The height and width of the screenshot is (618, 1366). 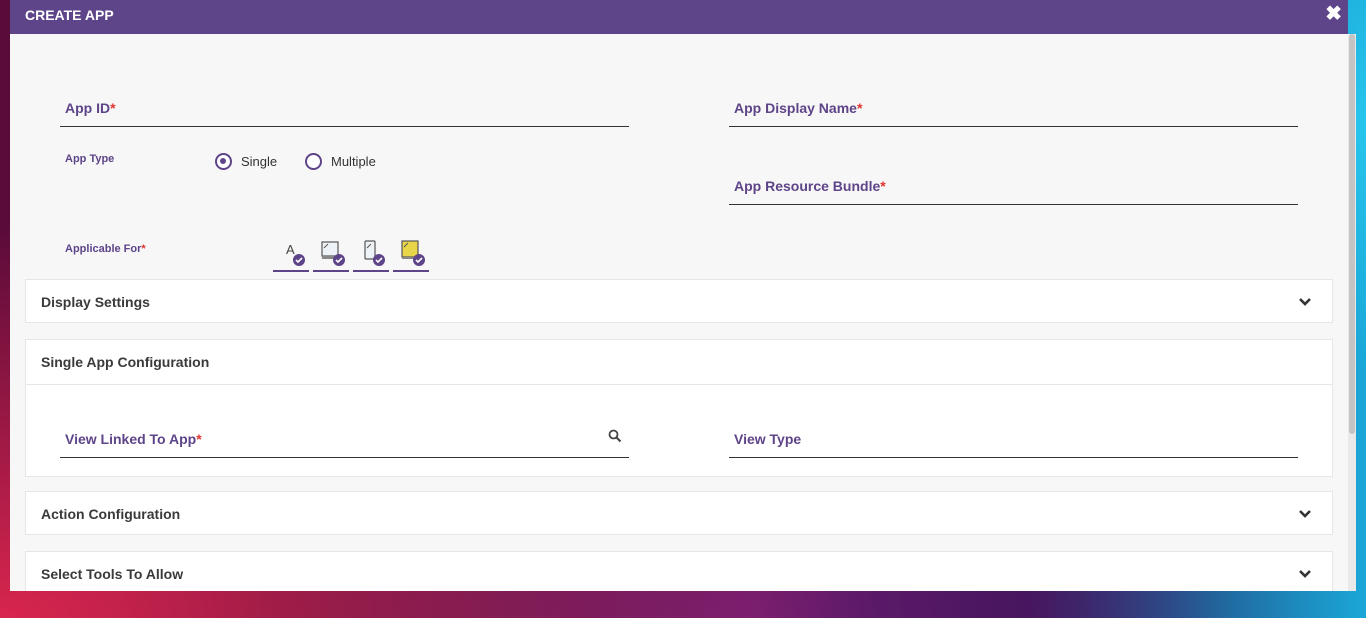 What do you see at coordinates (807, 186) in the screenshot?
I see `app-resource-bundle-label: App Resource Bundle` at bounding box center [807, 186].